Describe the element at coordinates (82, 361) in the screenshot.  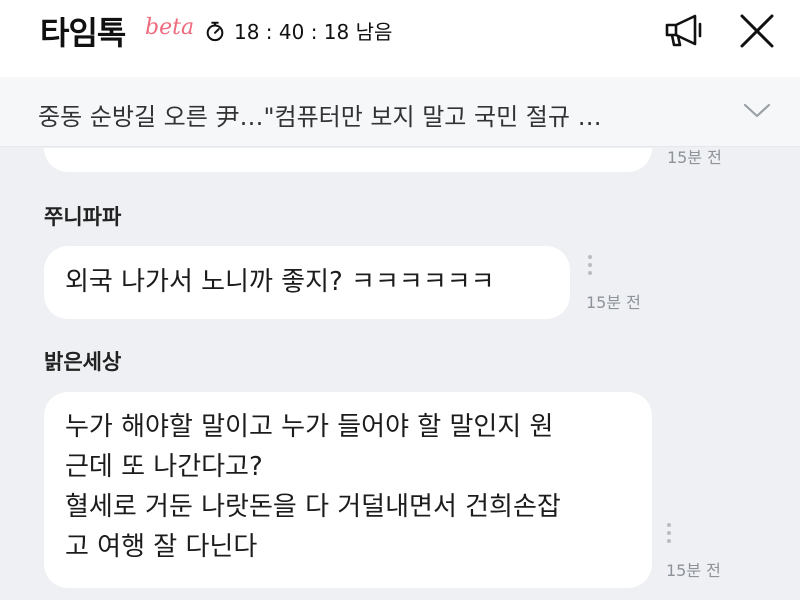
I see `message-nickname: 밝은세상` at that location.